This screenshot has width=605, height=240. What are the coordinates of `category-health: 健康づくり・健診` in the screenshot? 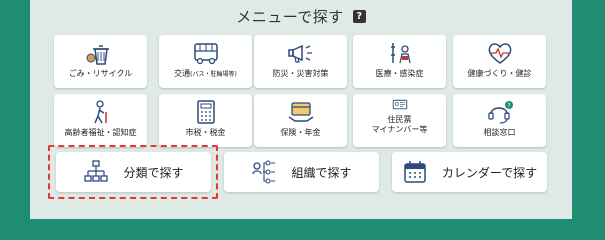 It's located at (499, 61).